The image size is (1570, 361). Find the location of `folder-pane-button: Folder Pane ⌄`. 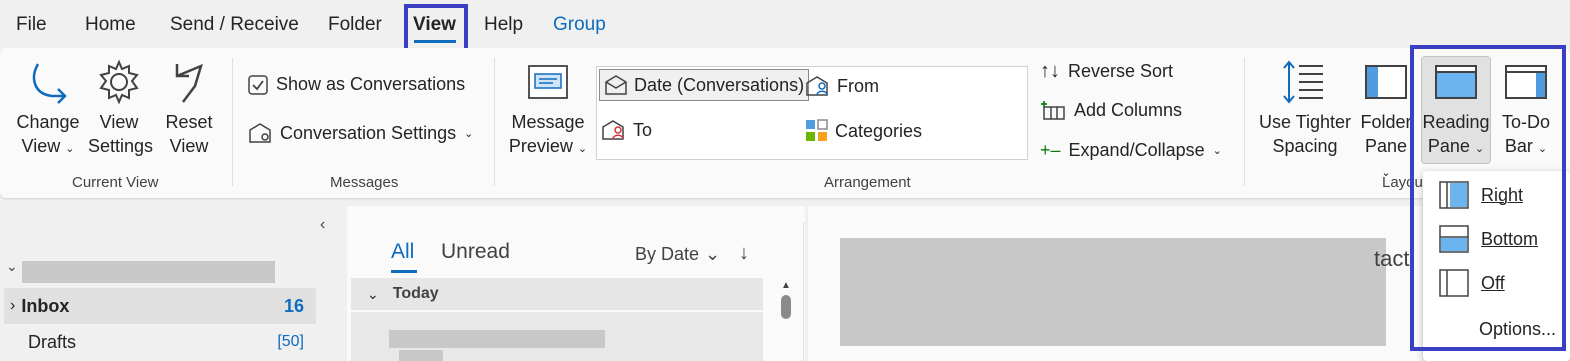

folder-pane-button: Folder Pane ⌄ is located at coordinates (1386, 121).